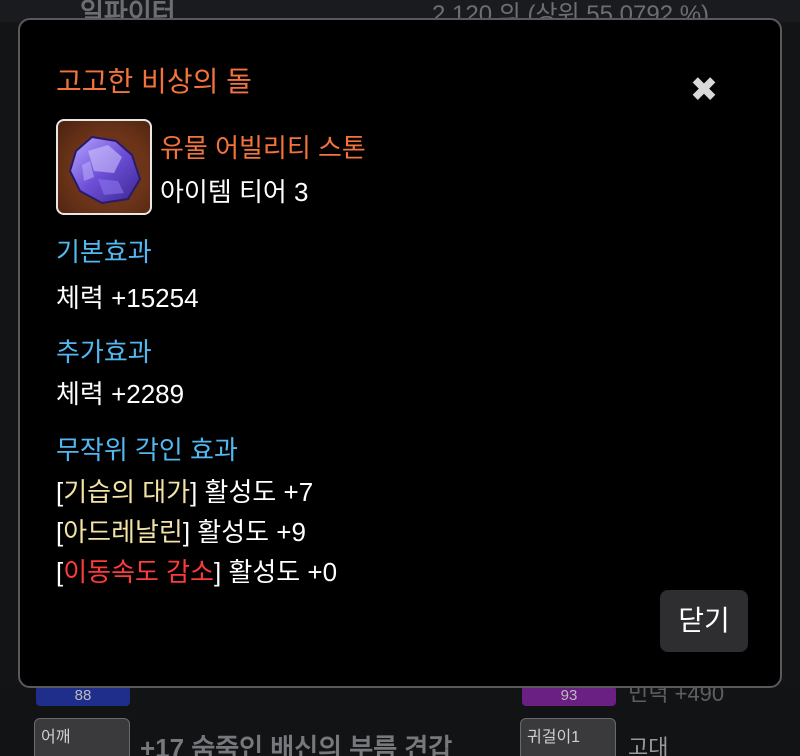  What do you see at coordinates (82, 737) in the screenshot?
I see `equipment-slot-shoulder: 어깨` at bounding box center [82, 737].